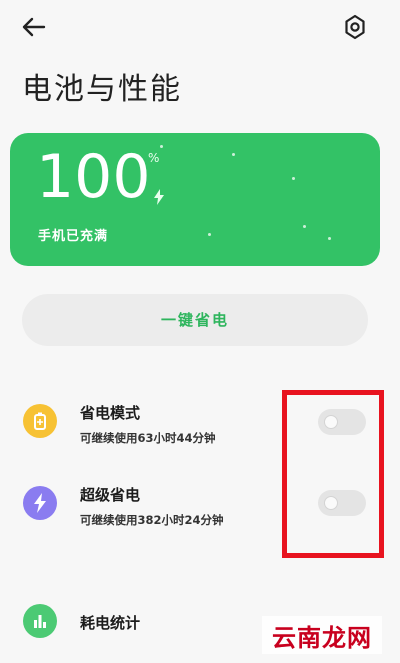 The image size is (400, 663). I want to click on ultra-power-saving-row: 超级省电 可继续使用382小时24分钟, so click(140, 508).